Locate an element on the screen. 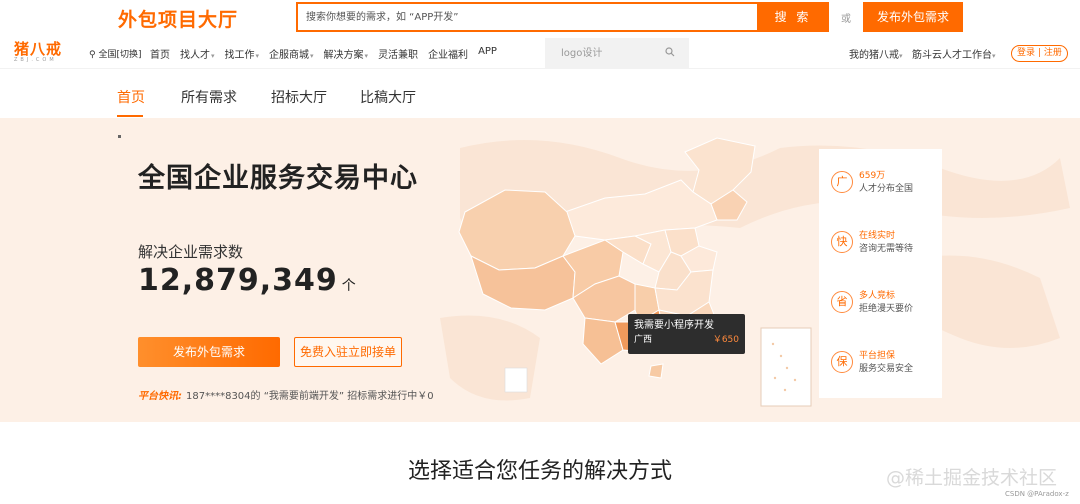  workbench-menu: 筋斗云人才工作台▾ is located at coordinates (954, 53).